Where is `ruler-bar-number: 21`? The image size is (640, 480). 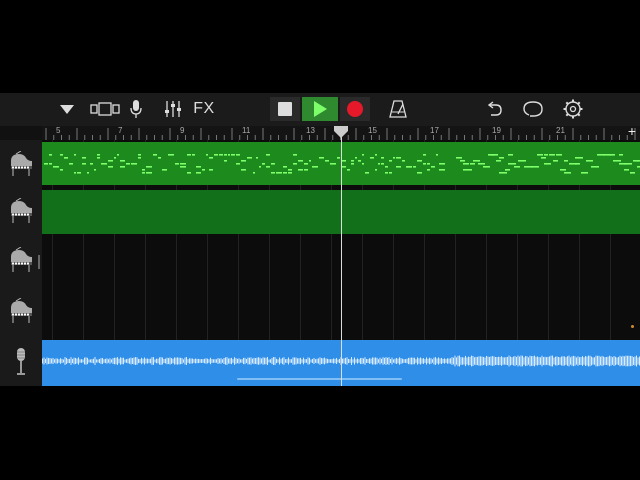
ruler-bar-number: 21 is located at coordinates (560, 130).